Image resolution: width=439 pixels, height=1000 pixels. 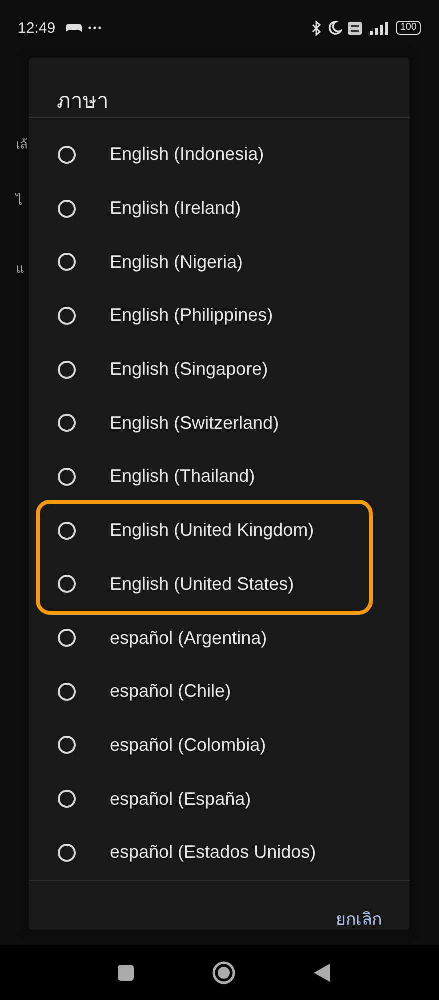 I want to click on language-option: English (Ireland), so click(x=219, y=209).